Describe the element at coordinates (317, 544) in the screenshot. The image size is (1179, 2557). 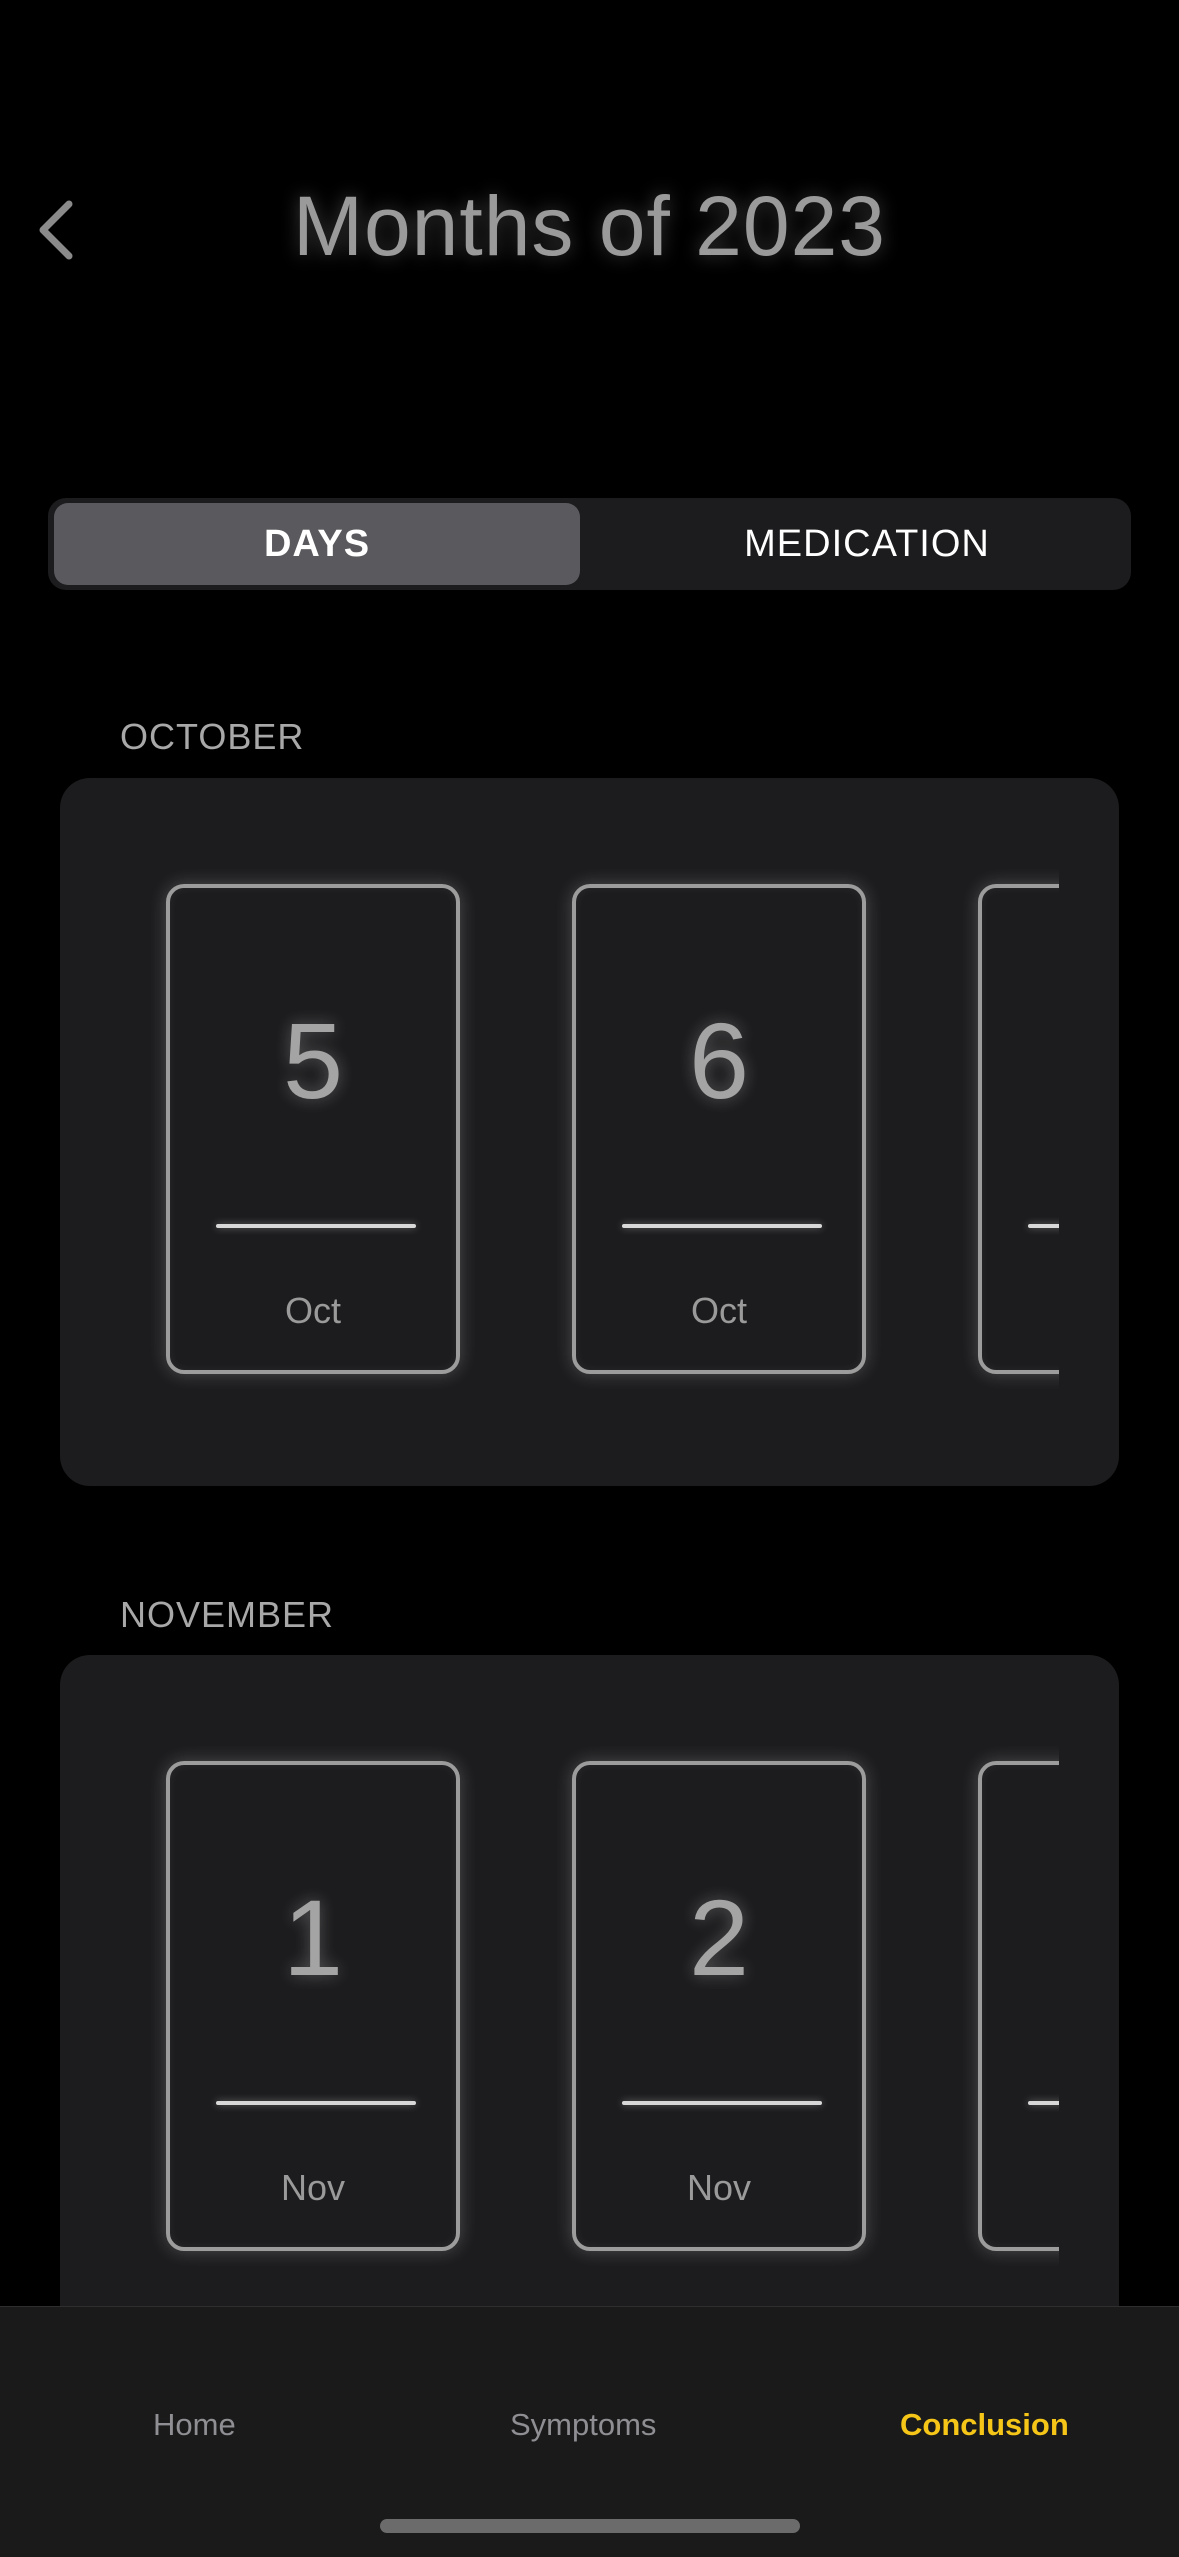
I see `segment-days: DAYS` at that location.